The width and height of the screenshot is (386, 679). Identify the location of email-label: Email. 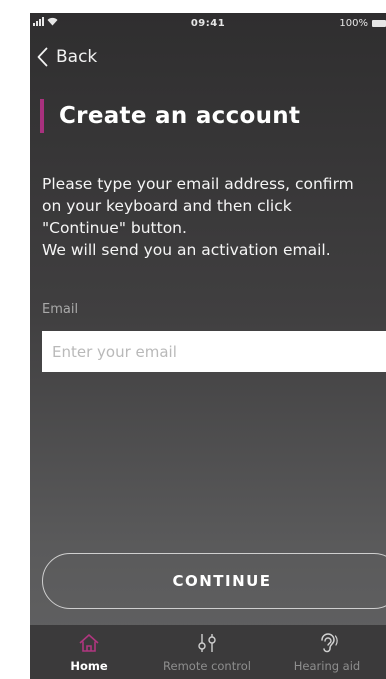
(60, 309).